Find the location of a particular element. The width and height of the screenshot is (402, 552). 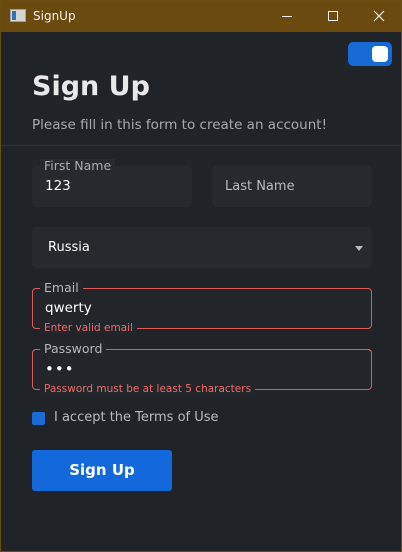

sign-up-button: Sign Up is located at coordinates (102, 470).